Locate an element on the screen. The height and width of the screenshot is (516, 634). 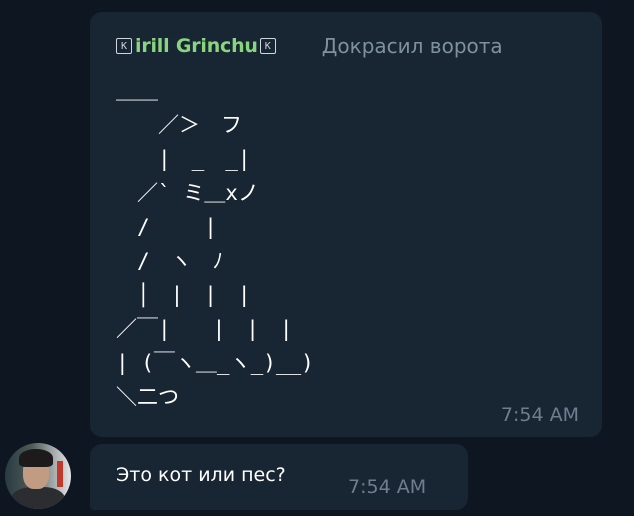
avatar-shirt is located at coordinates (38, 498).